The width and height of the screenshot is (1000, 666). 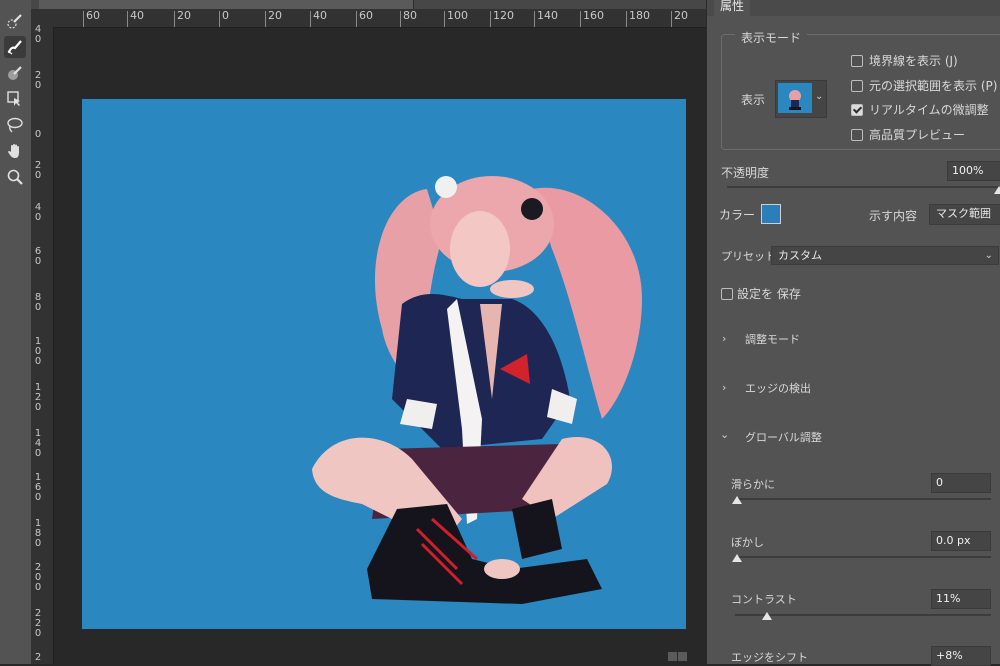 I want to click on ruler-label: 2, so click(x=38, y=657).